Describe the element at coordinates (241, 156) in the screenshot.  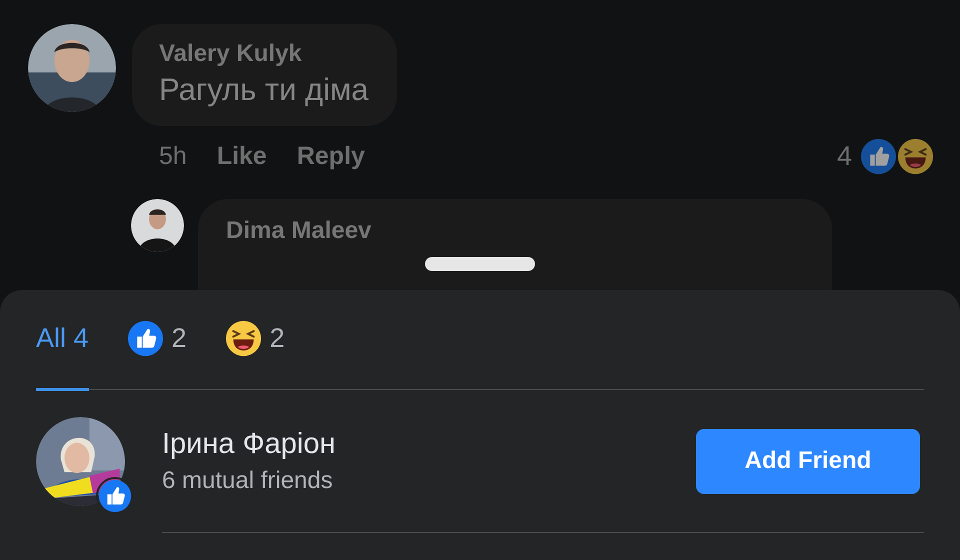
I see `comment-action: Like` at that location.